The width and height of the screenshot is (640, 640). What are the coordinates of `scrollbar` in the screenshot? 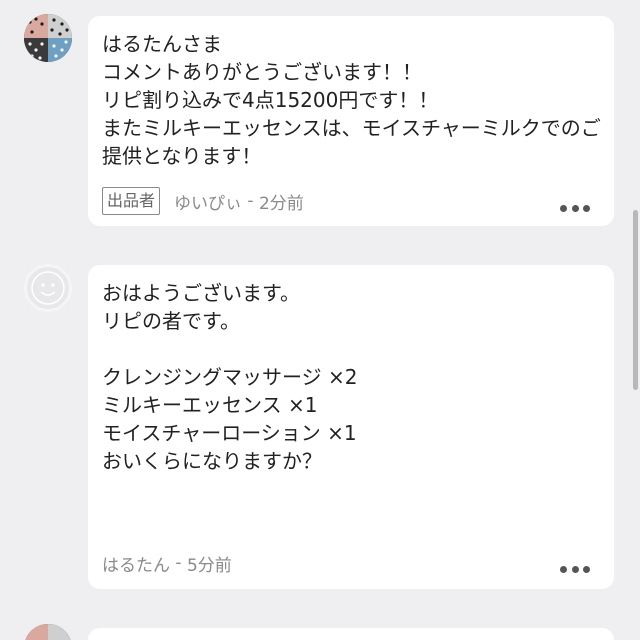 It's located at (635, 300).